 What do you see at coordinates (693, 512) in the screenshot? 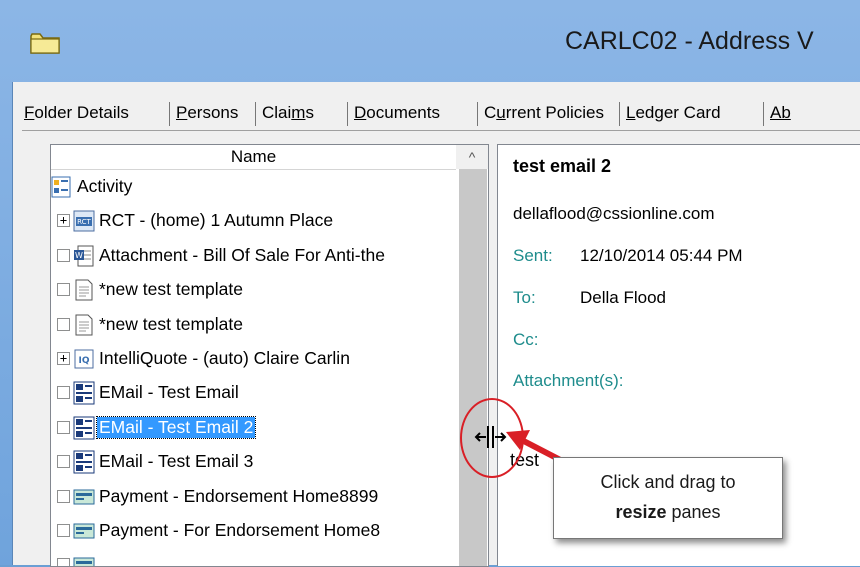
I see `callout-line-2-rest: panes` at bounding box center [693, 512].